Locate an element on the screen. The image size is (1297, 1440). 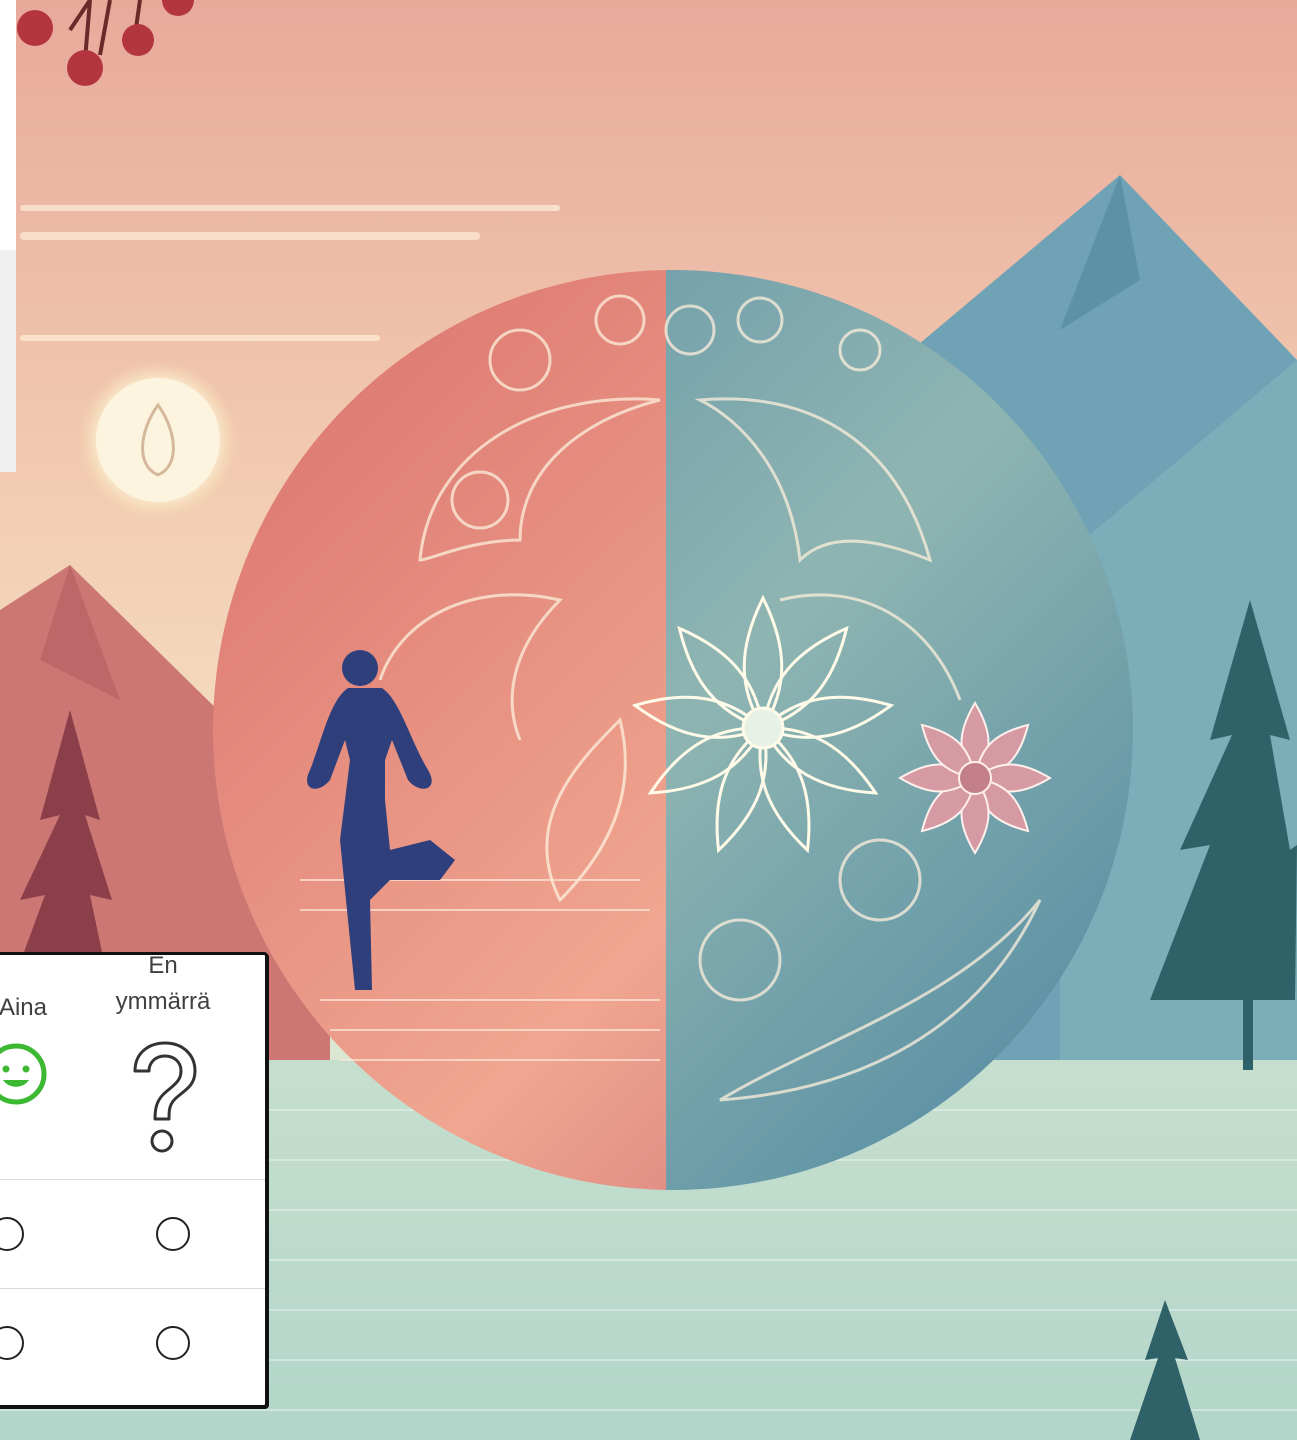
question-mark-icon is located at coordinates (165, 1097).